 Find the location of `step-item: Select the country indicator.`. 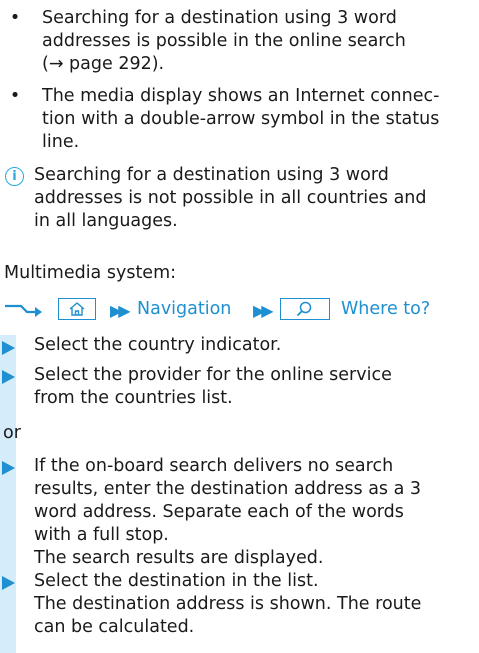

step-item: Select the country indicator. is located at coordinates (158, 345).